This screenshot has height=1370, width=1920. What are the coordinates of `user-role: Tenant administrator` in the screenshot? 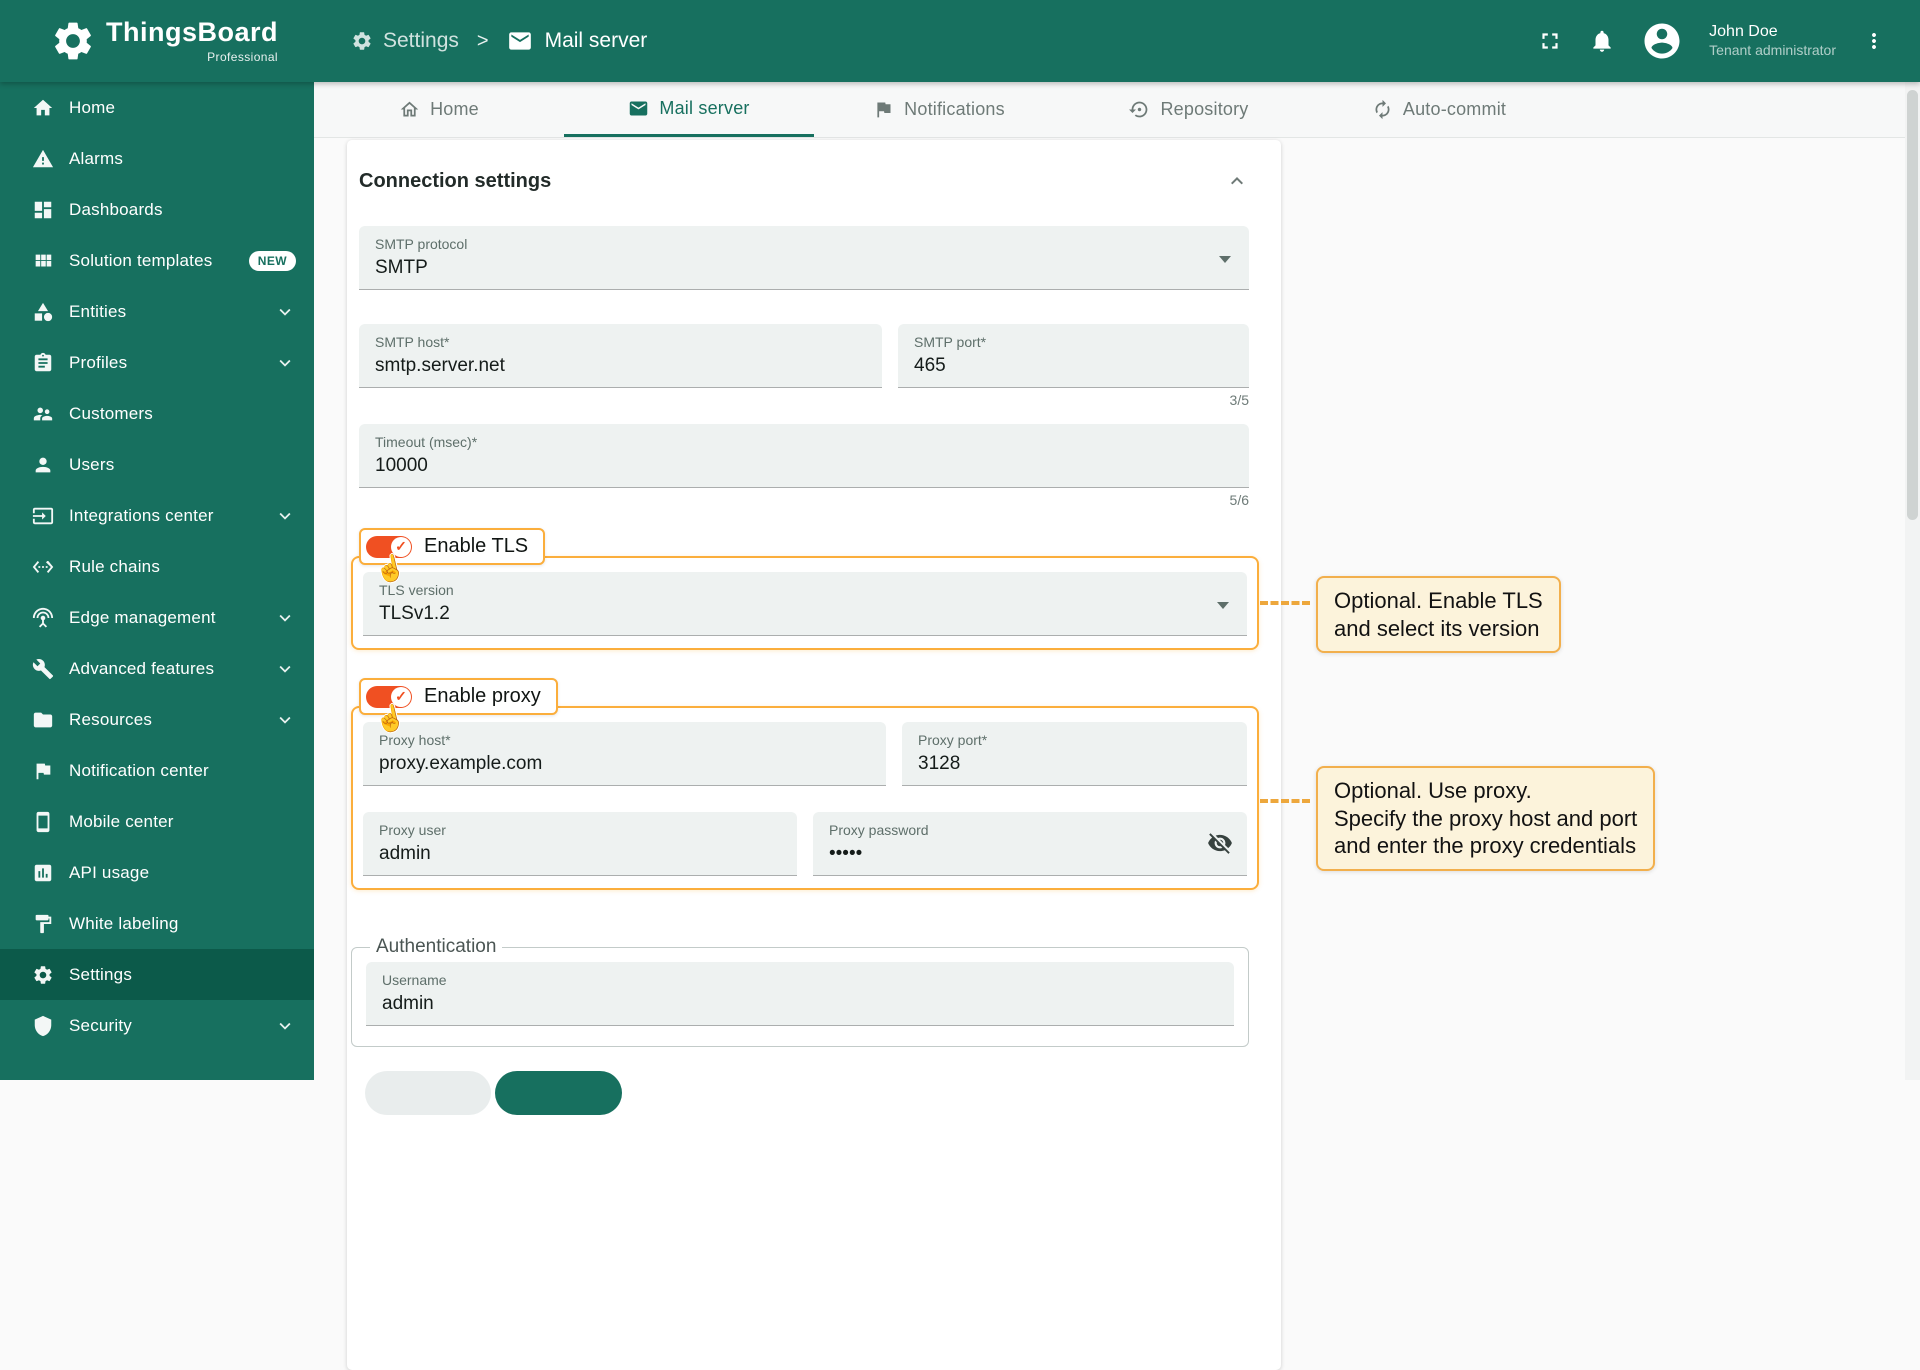 It's located at (1772, 50).